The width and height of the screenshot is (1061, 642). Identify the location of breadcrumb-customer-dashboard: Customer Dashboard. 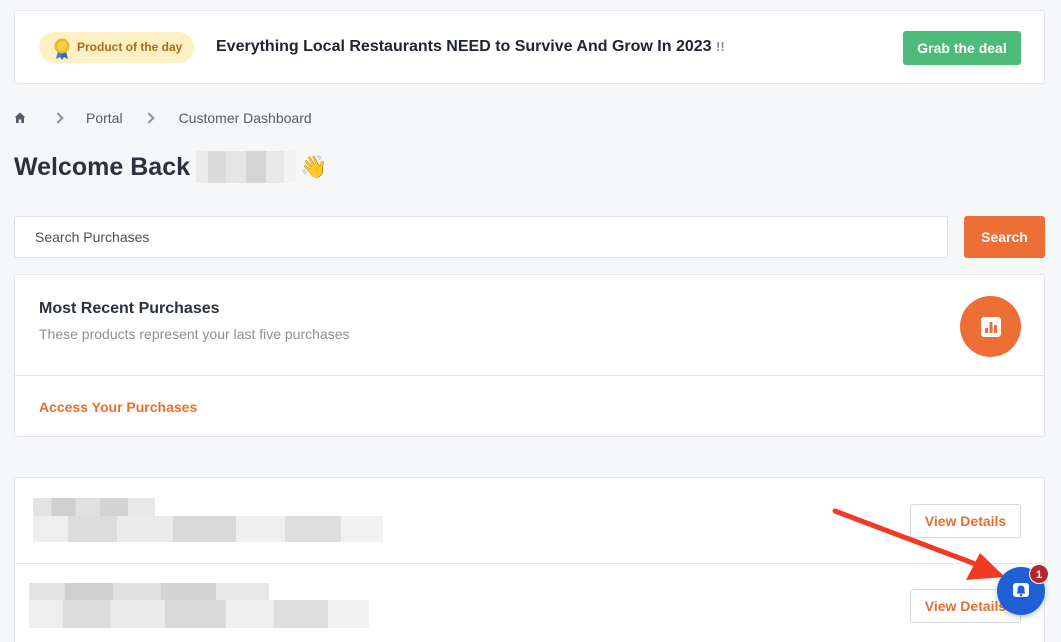
(245, 118).